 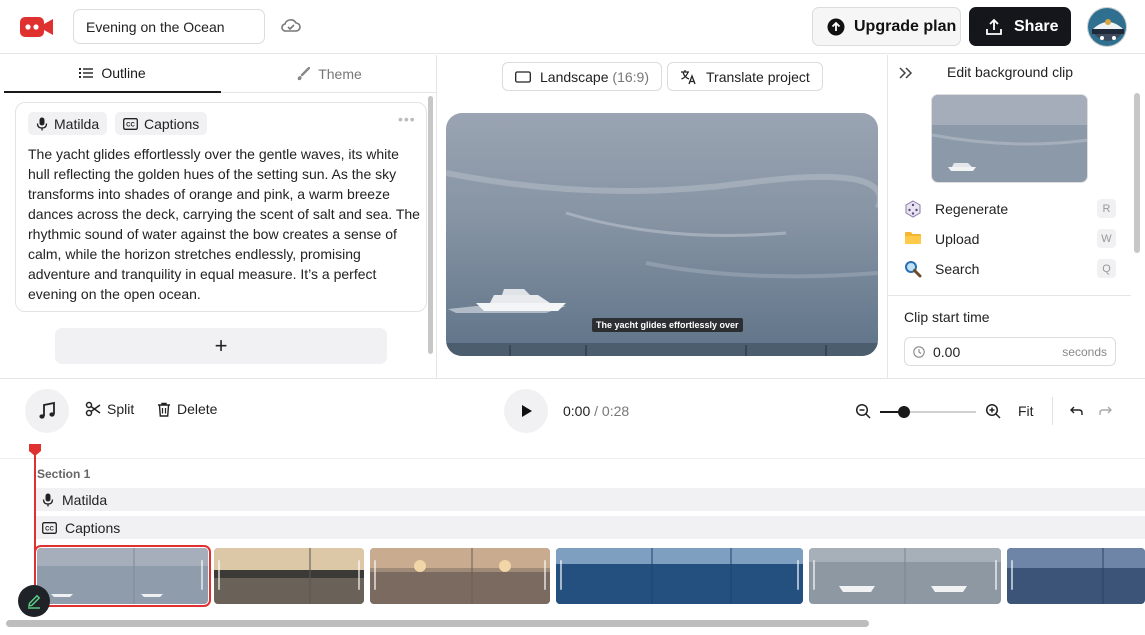 What do you see at coordinates (1010, 269) in the screenshot?
I see `search-button: Search Q` at bounding box center [1010, 269].